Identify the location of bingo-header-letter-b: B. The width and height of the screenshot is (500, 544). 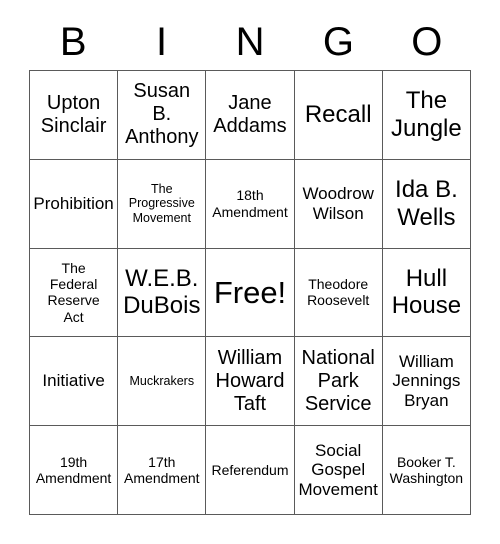
(73, 42).